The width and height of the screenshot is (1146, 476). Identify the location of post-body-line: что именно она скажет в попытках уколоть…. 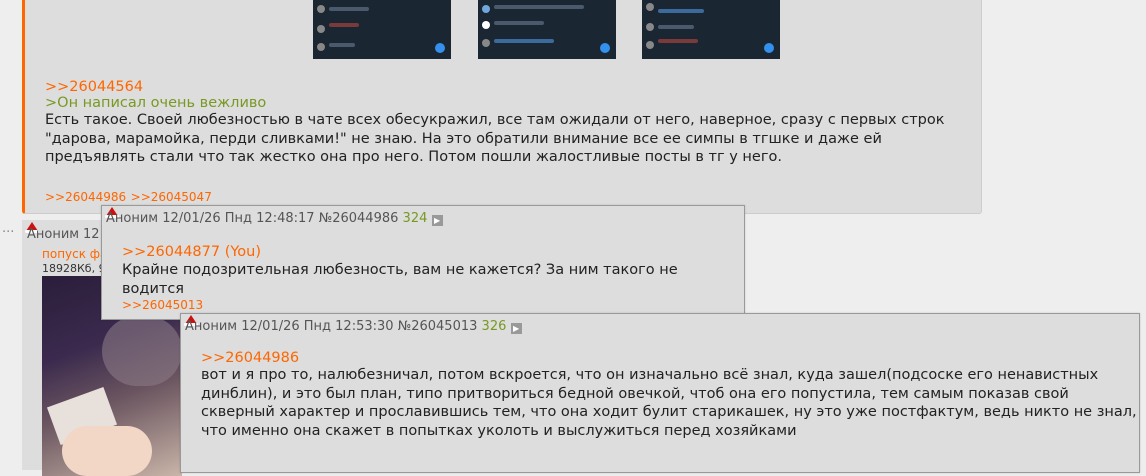
(499, 430).